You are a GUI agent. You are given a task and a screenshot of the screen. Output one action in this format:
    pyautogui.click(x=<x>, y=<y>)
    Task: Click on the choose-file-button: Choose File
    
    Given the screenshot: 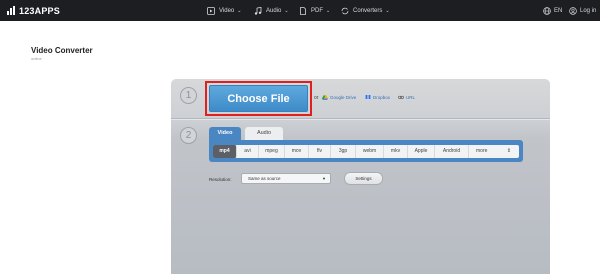 What is the action you would take?
    pyautogui.click(x=258, y=98)
    